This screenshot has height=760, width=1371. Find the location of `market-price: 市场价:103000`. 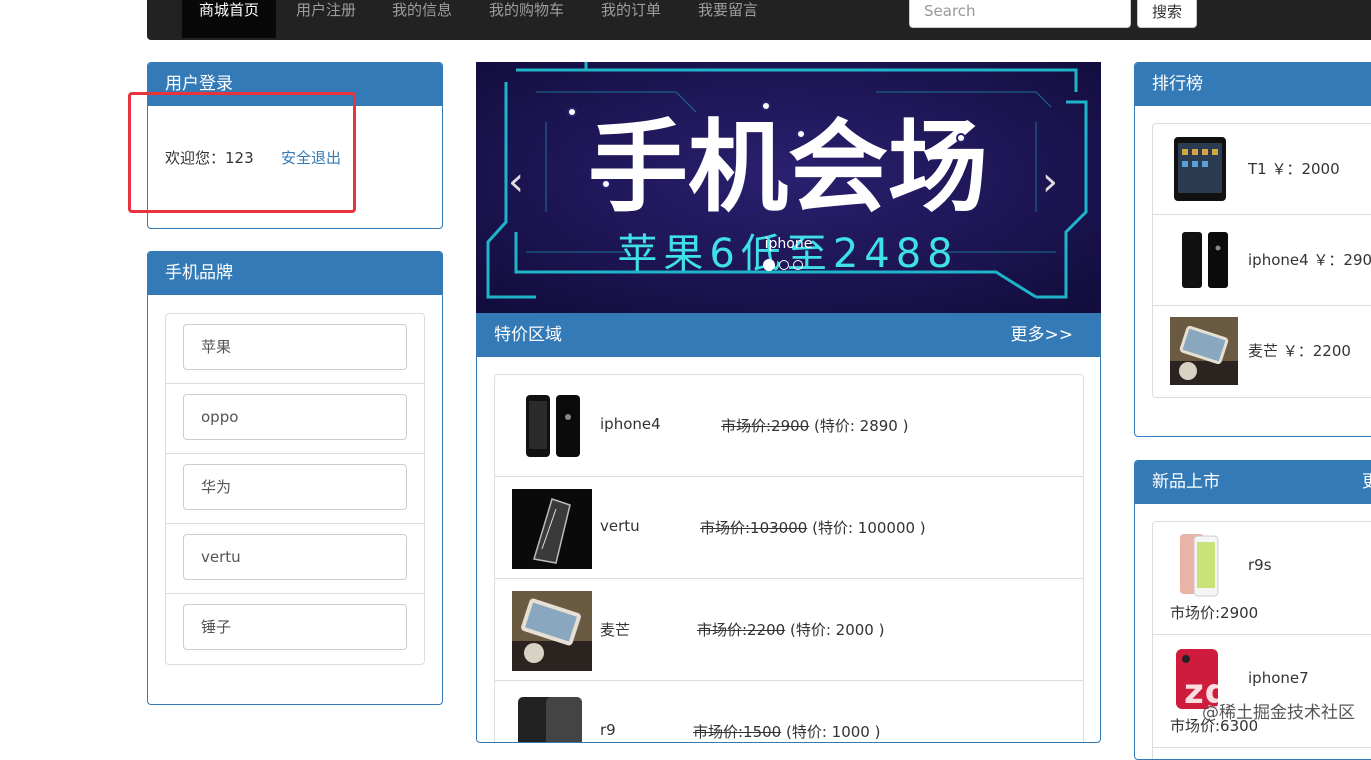

market-price: 市场价:103000 is located at coordinates (754, 528).